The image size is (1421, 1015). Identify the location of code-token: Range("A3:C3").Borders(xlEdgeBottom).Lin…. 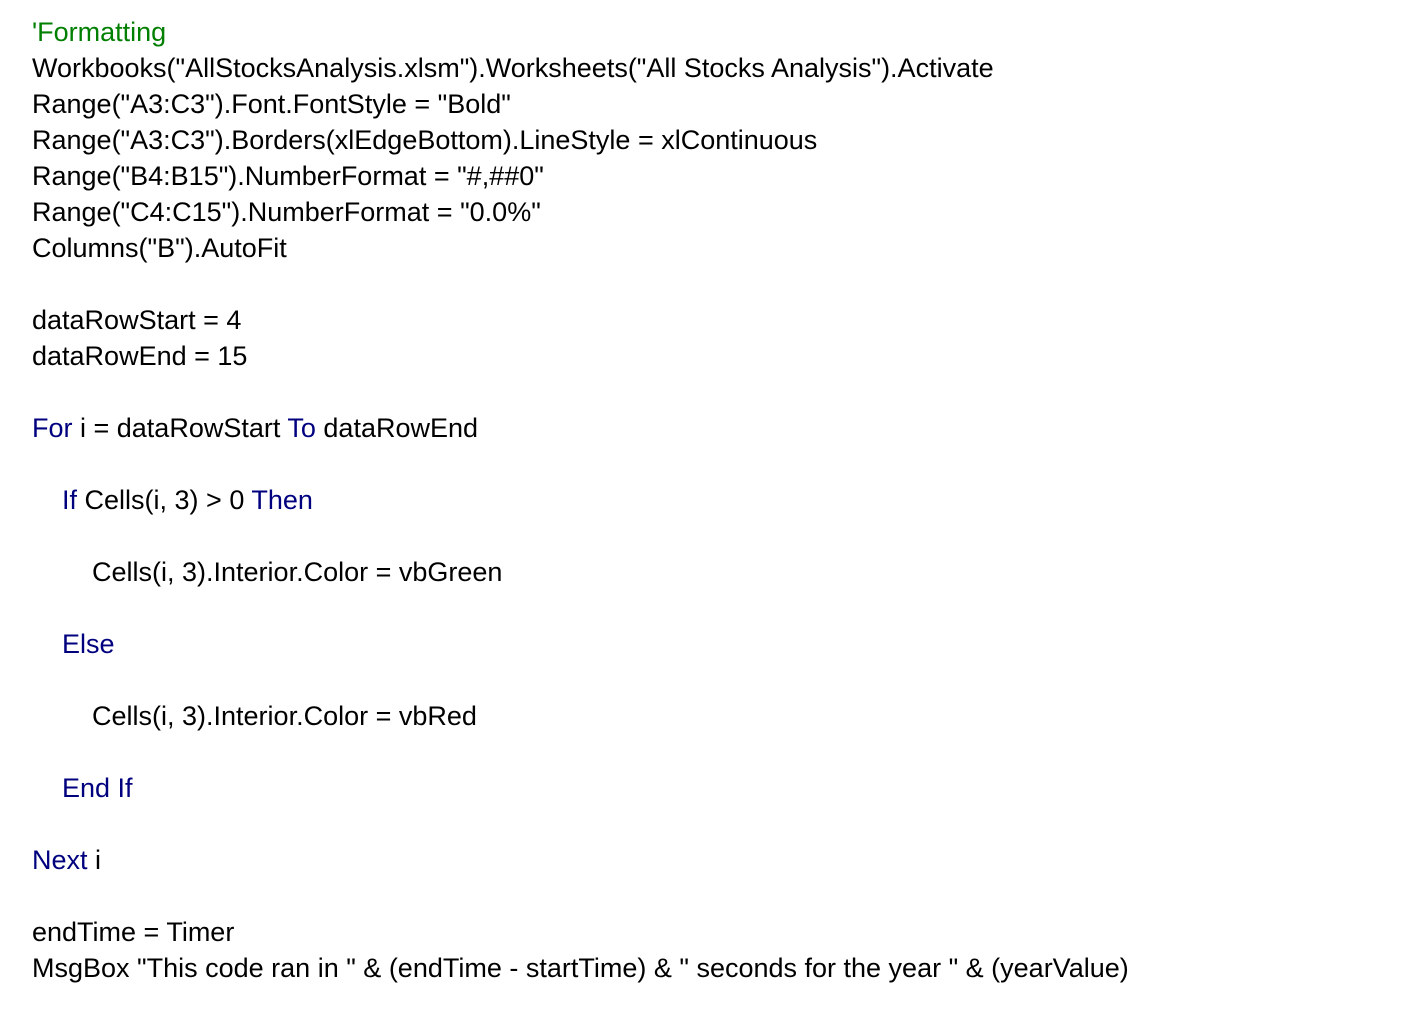
(425, 140).